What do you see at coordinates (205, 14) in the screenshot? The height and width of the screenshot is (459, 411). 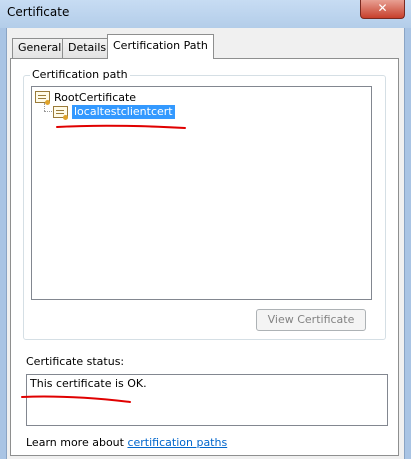 I see `title-bar: Certificate ✕` at bounding box center [205, 14].